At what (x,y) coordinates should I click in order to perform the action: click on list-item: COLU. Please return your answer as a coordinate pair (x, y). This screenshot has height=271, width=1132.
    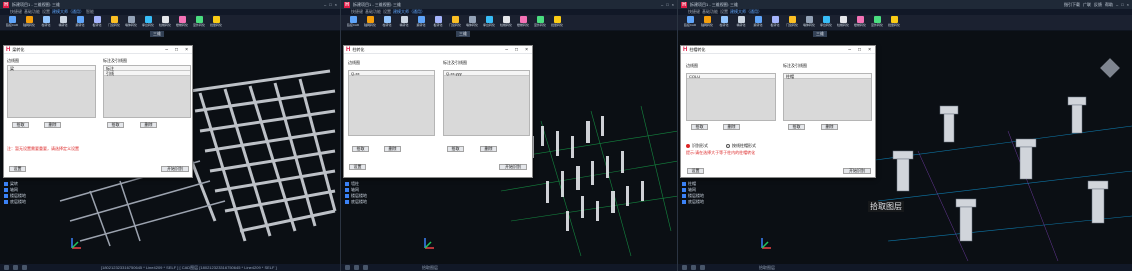
    Looking at the image, I should click on (731, 76).